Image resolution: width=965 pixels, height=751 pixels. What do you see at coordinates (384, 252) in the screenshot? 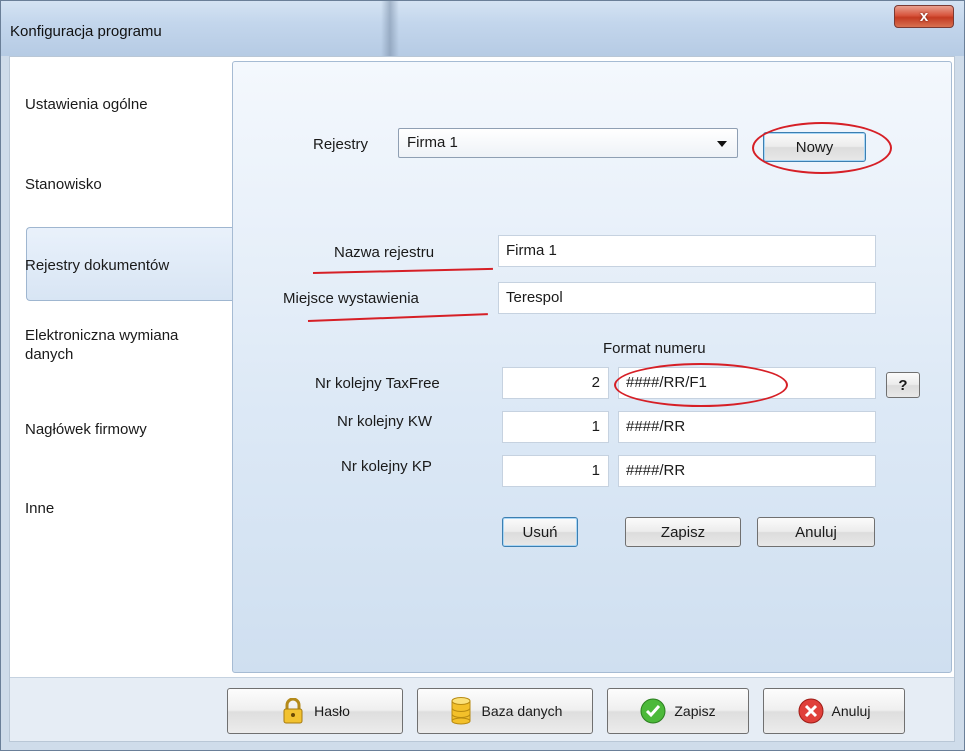
I see `register-name-label: Nazwa rejestru` at bounding box center [384, 252].